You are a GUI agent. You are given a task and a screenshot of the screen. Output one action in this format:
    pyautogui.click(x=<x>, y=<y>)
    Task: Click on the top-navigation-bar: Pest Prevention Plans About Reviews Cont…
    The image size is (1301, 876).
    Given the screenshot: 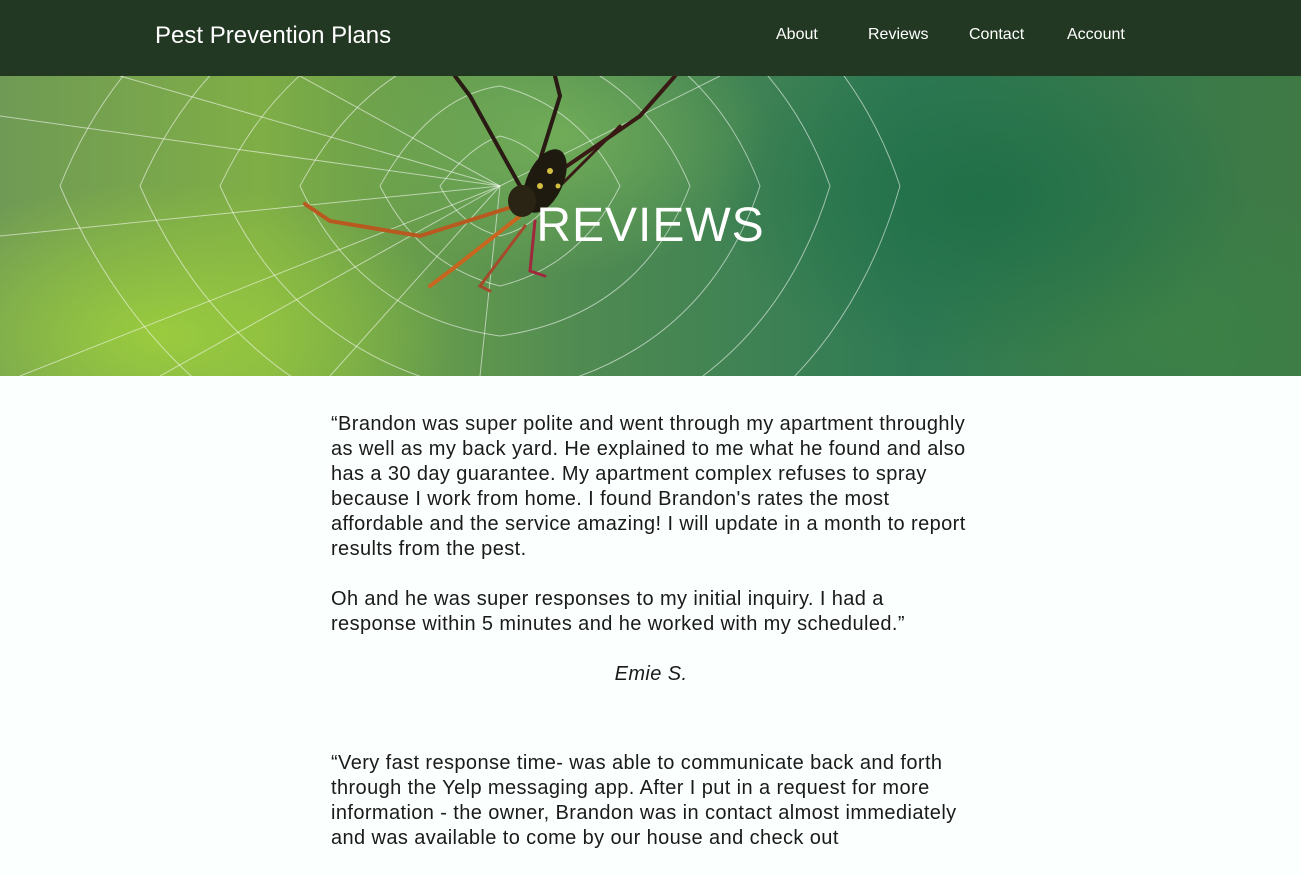 What is the action you would take?
    pyautogui.click(x=650, y=38)
    